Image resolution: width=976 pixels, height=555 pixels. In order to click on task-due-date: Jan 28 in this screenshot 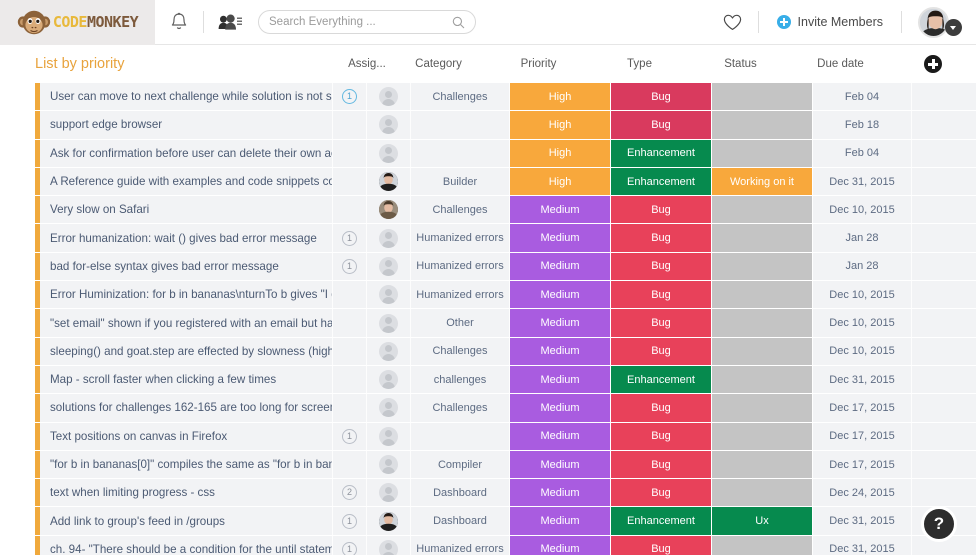, I will do `click(862, 266)`.